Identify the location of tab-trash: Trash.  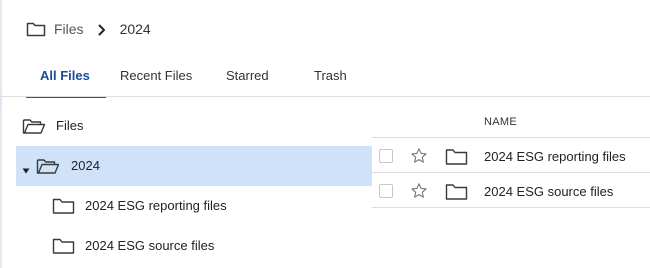
(339, 80).